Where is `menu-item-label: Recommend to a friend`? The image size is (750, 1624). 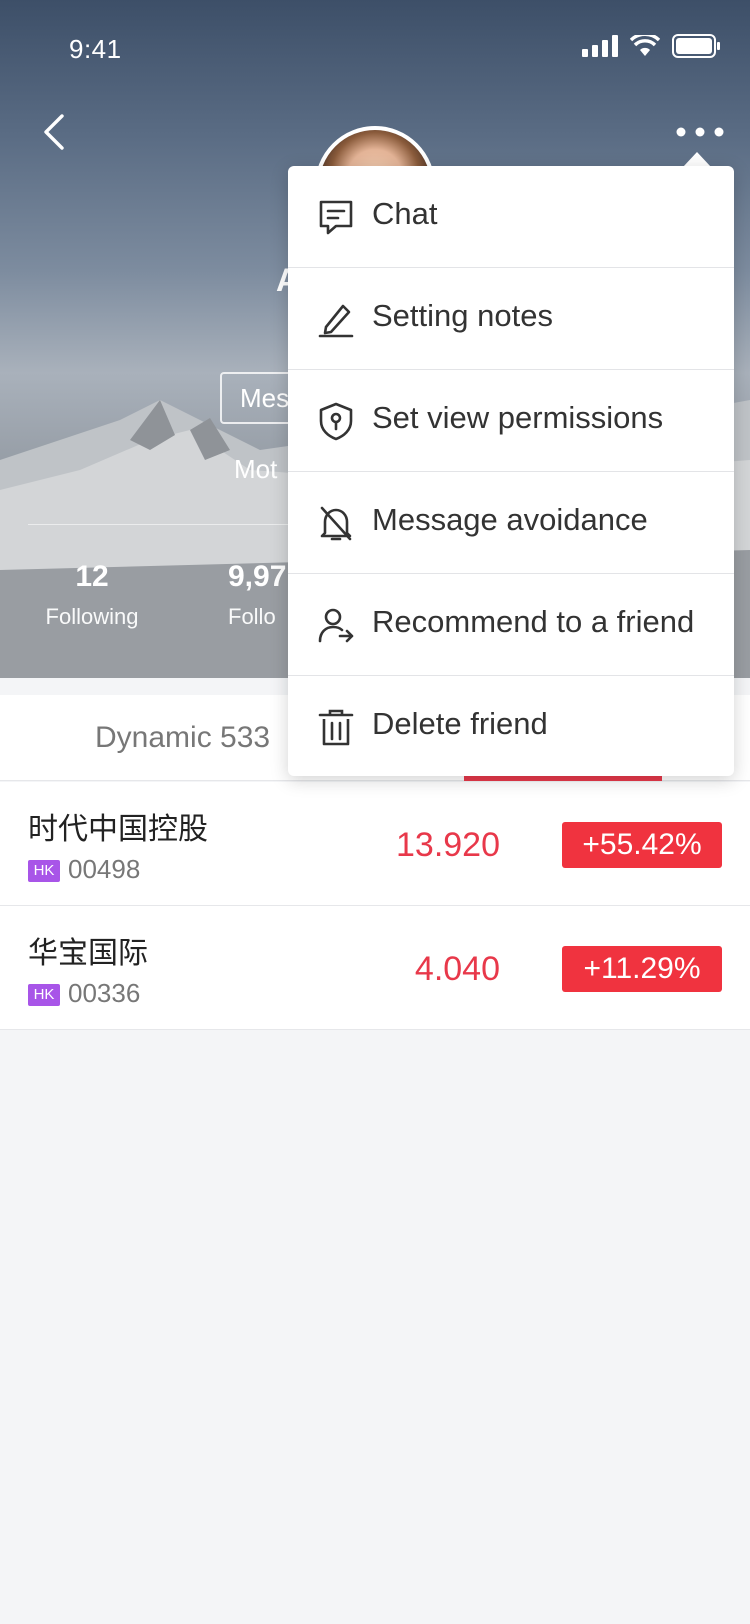
menu-item-label: Recommend to a friend is located at coordinates (533, 621).